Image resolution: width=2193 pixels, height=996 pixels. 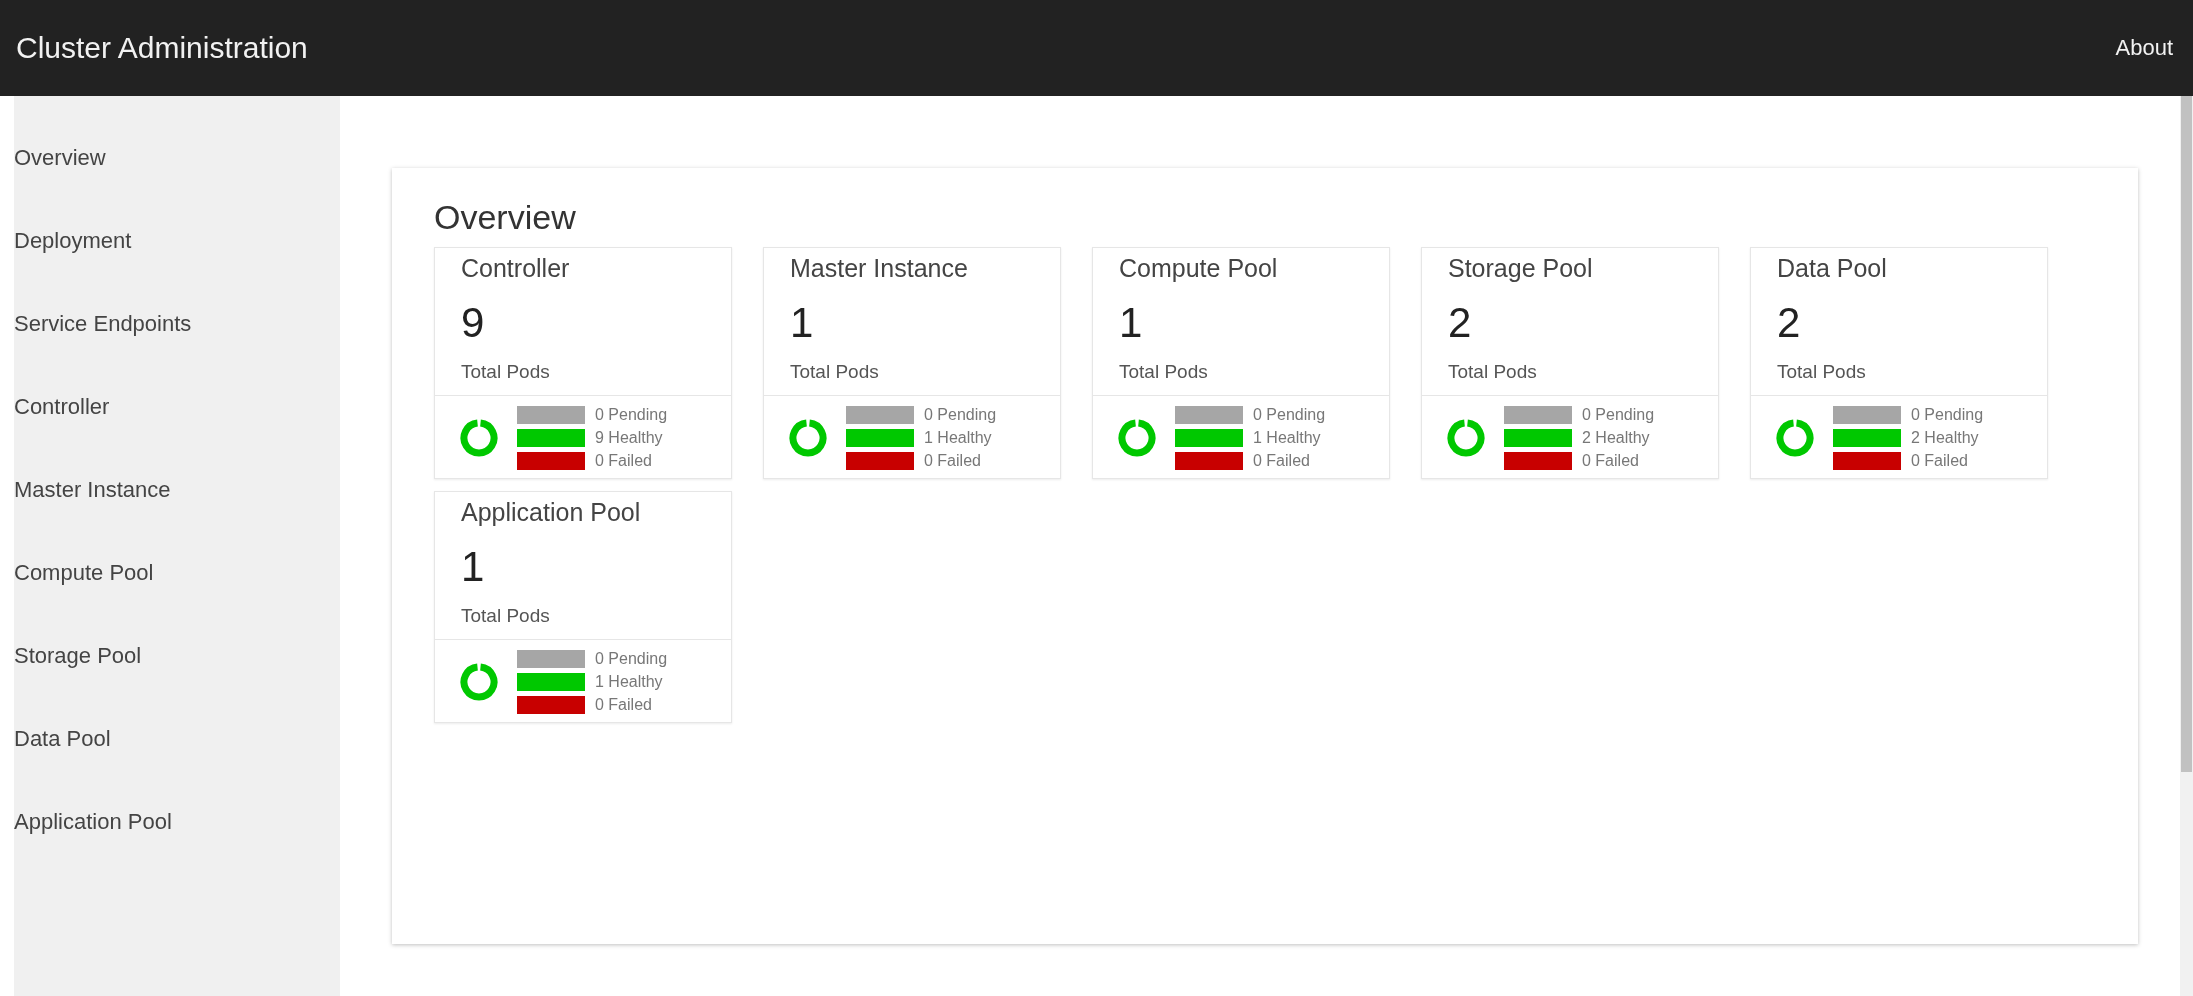 What do you see at coordinates (1832, 268) in the screenshot?
I see `card-title: Data Pool` at bounding box center [1832, 268].